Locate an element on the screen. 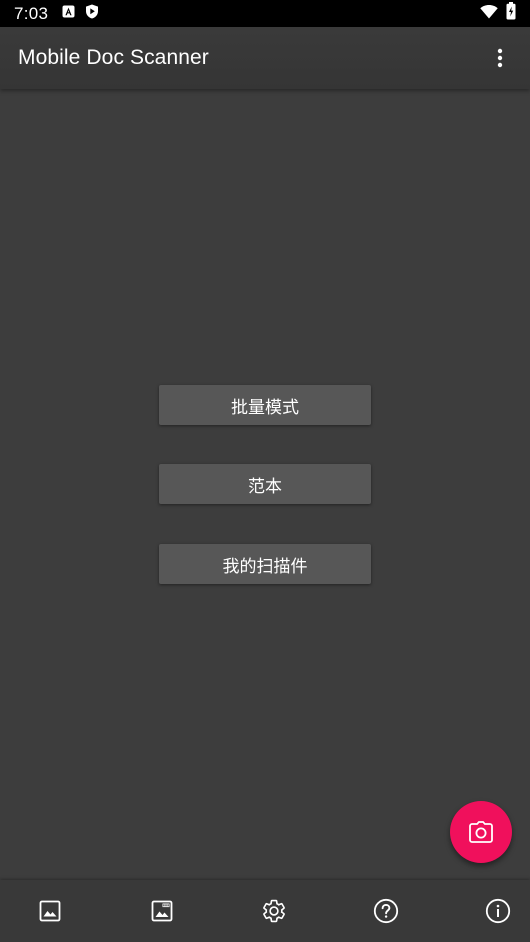 Image resolution: width=530 pixels, height=942 pixels. status-notification-icons is located at coordinates (80, 14).